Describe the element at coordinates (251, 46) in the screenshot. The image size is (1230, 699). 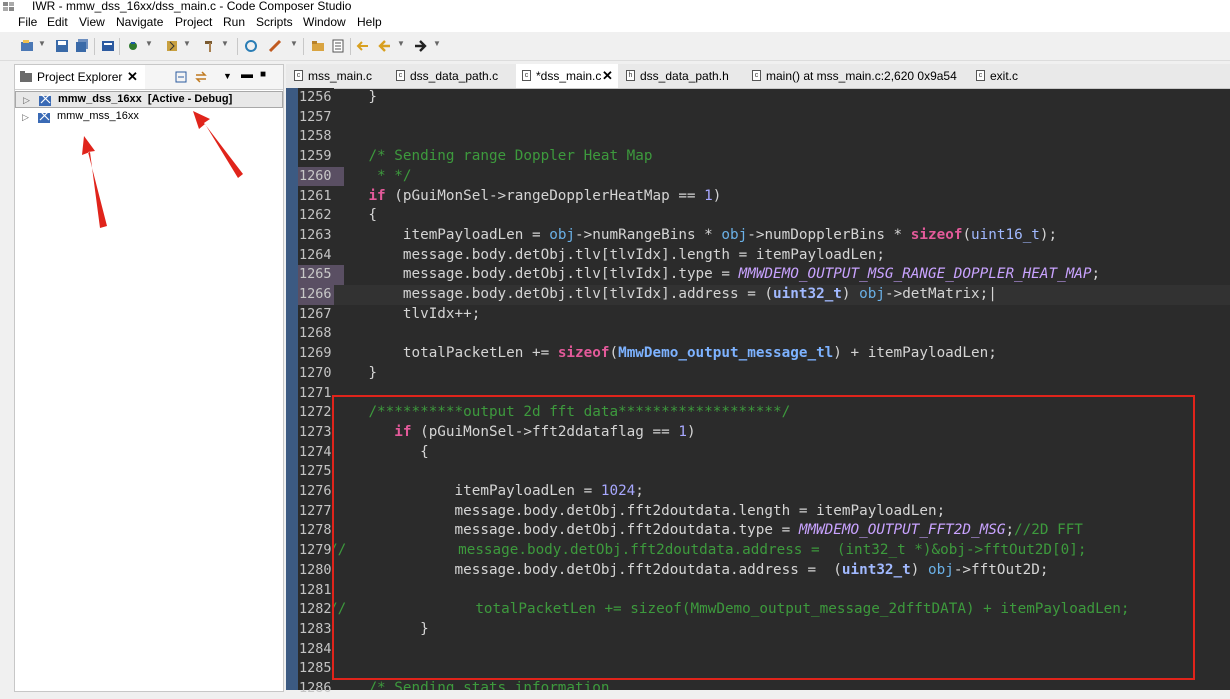
I see `refresh-icon` at that location.